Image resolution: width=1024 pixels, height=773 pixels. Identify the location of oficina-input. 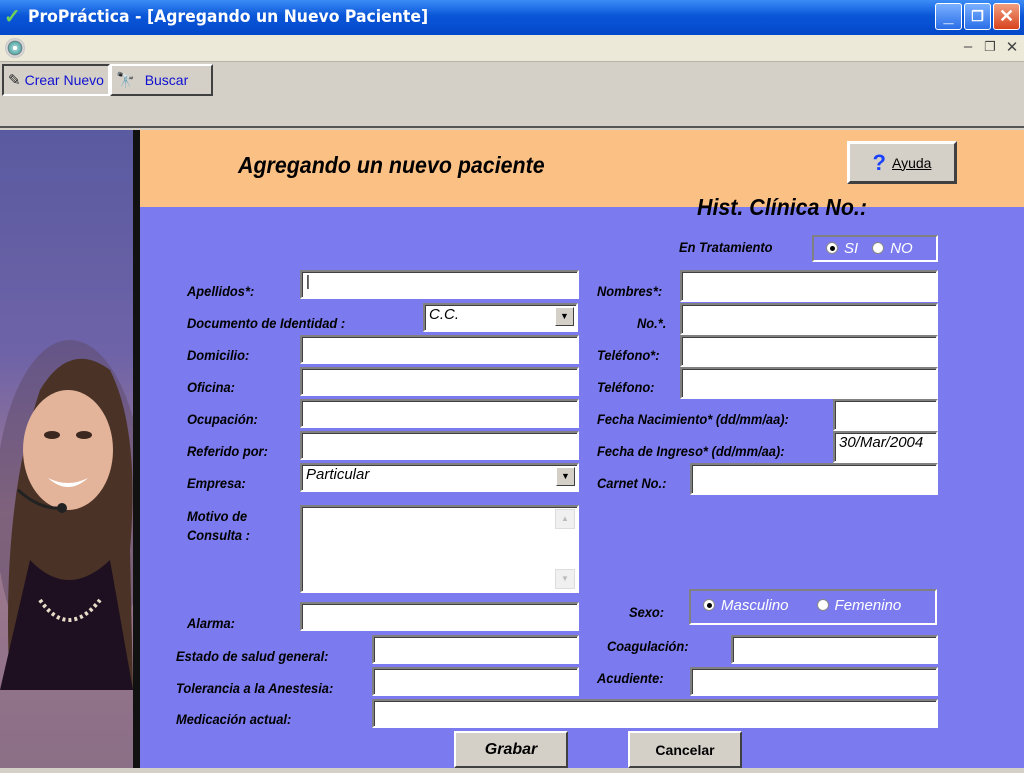
(439, 381).